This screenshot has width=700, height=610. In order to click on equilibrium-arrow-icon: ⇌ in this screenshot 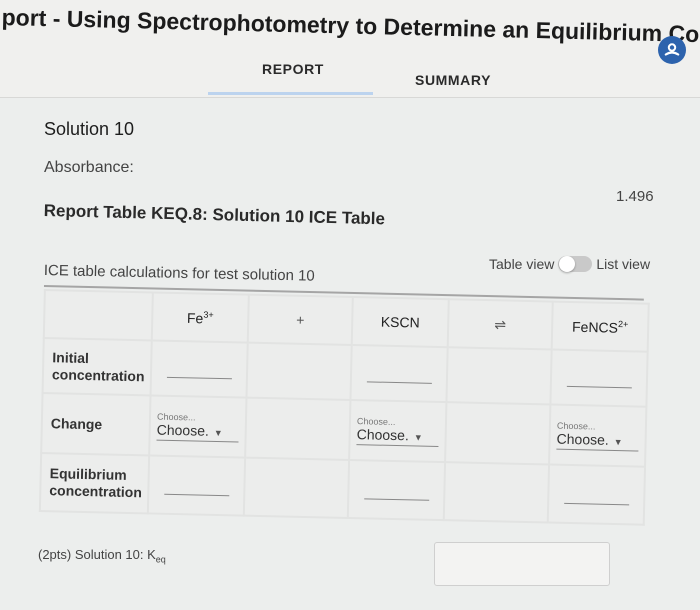, I will do `click(500, 323)`.